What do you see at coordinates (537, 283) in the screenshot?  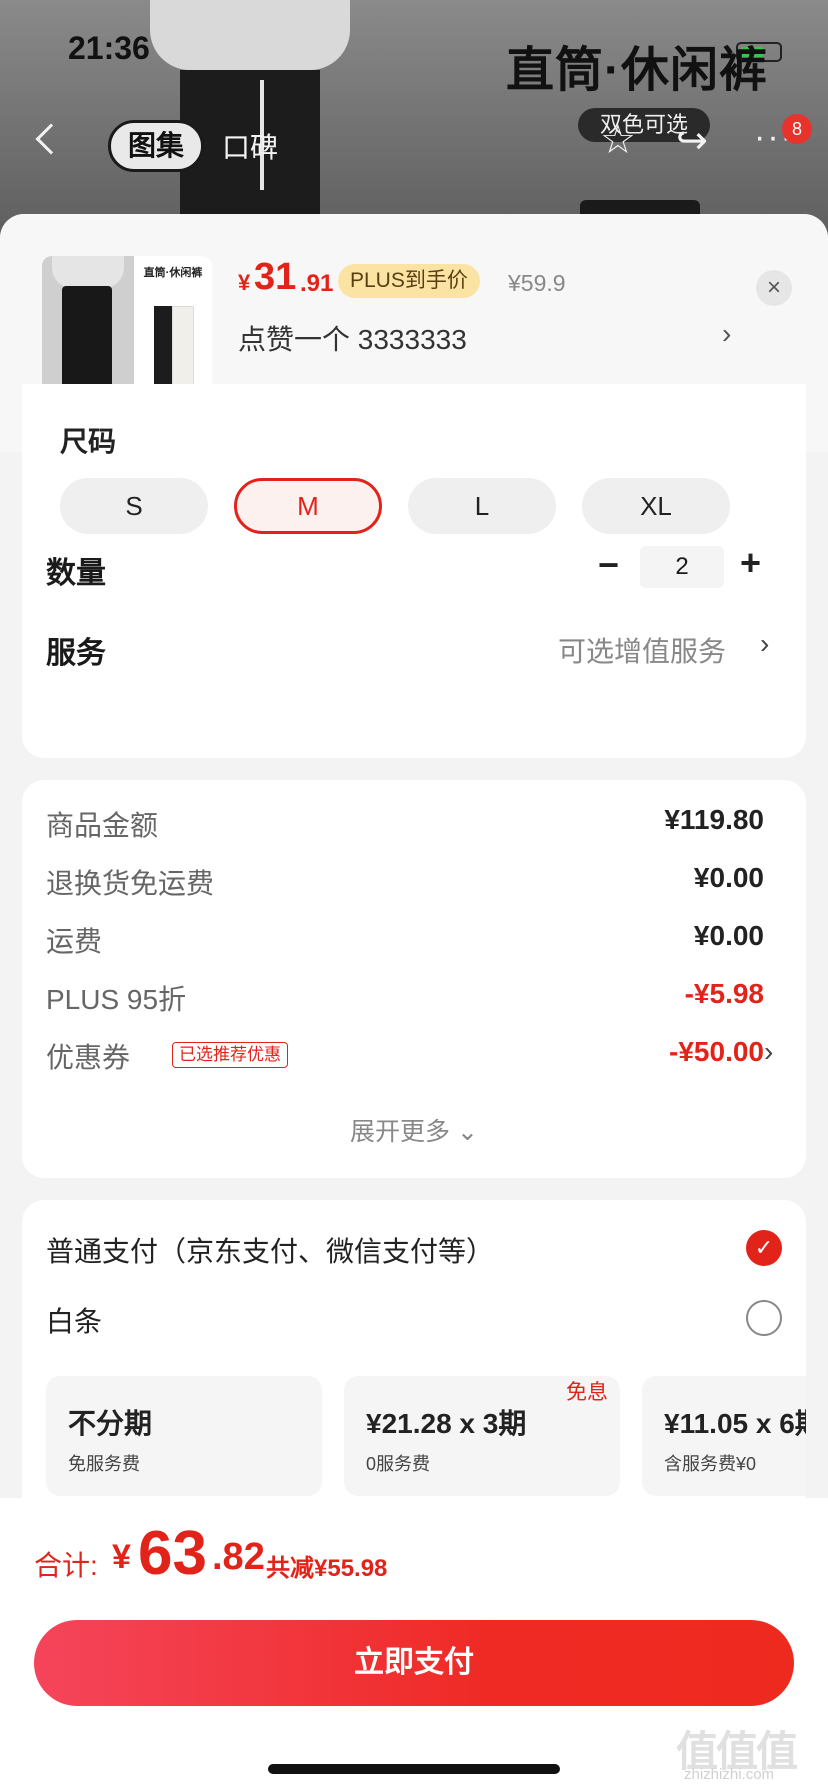 I see `original-price: ¥59.9` at bounding box center [537, 283].